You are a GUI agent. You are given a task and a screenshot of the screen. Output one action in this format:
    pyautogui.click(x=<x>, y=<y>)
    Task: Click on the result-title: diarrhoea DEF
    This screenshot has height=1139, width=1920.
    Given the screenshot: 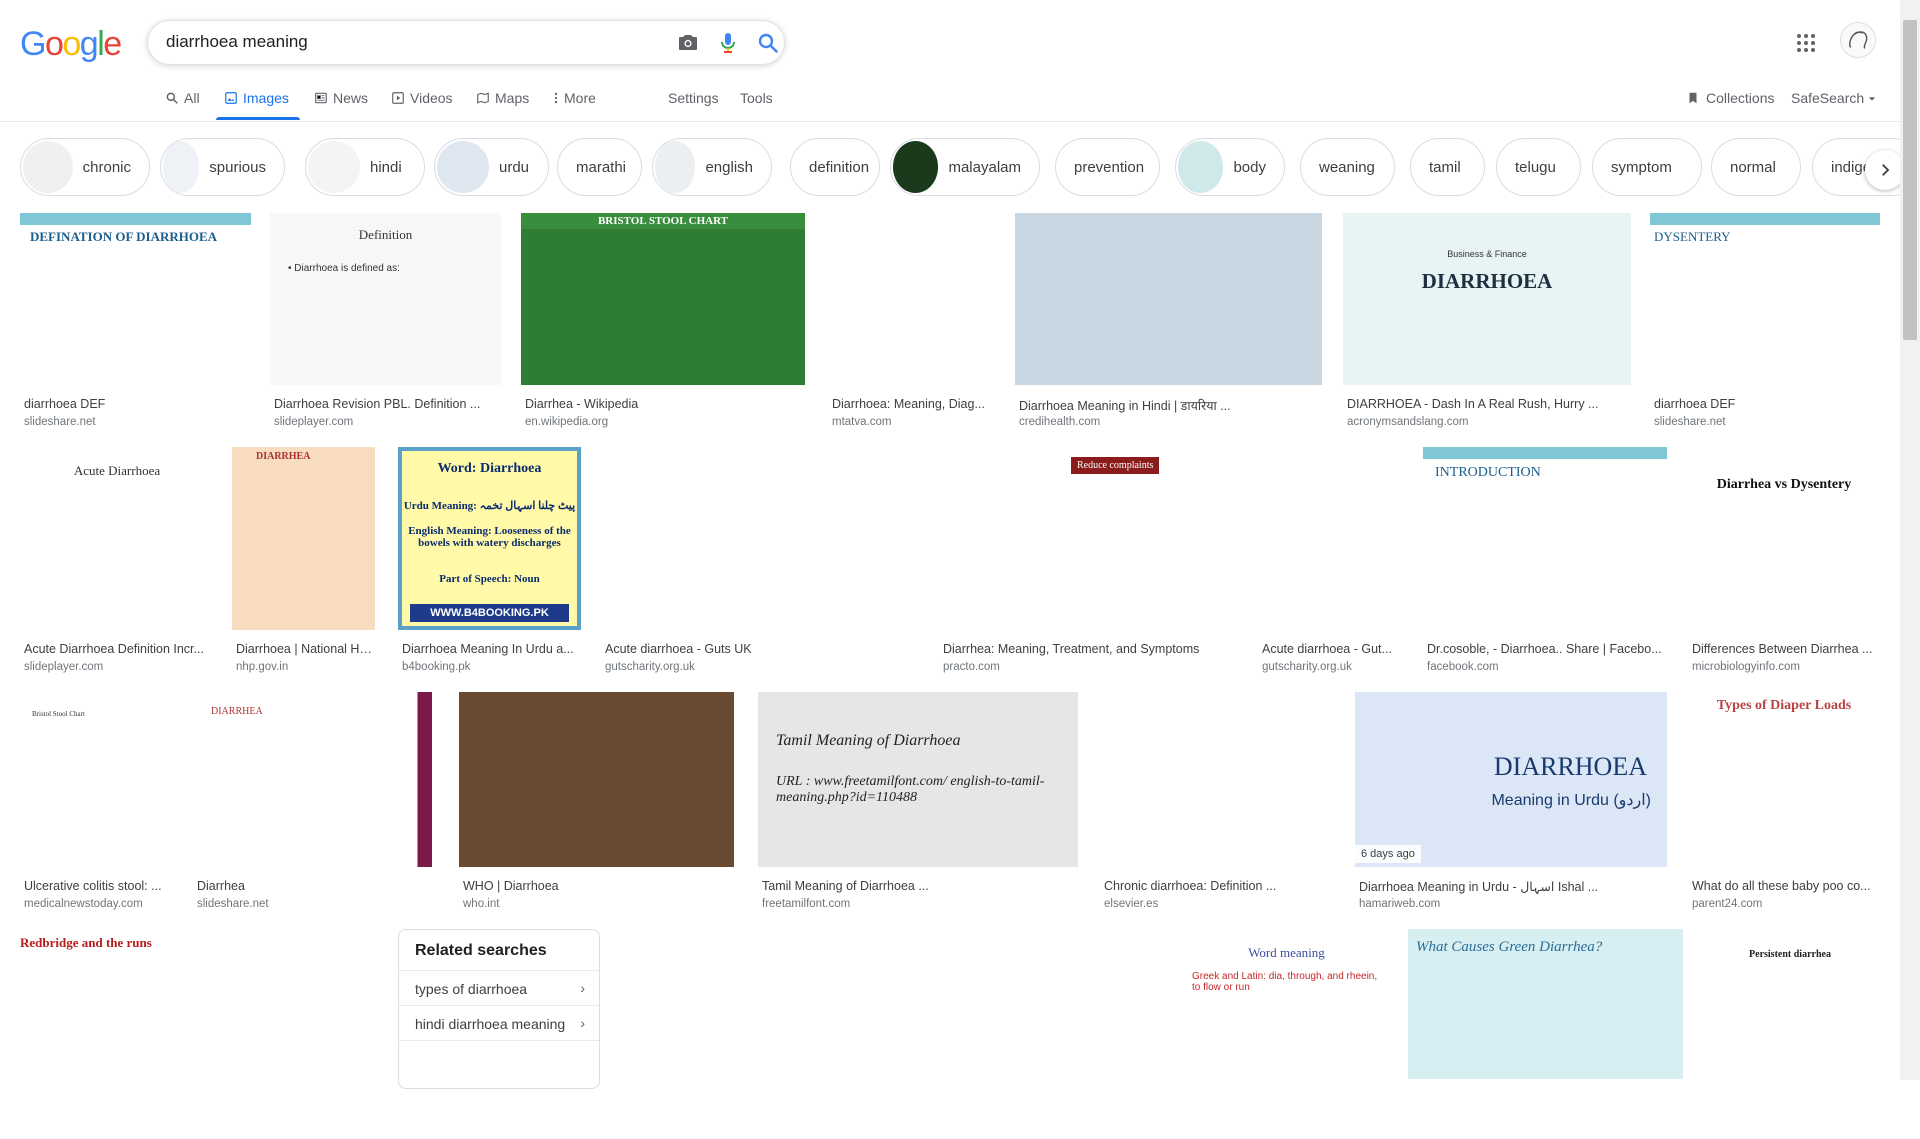 What is the action you would take?
    pyautogui.click(x=136, y=404)
    